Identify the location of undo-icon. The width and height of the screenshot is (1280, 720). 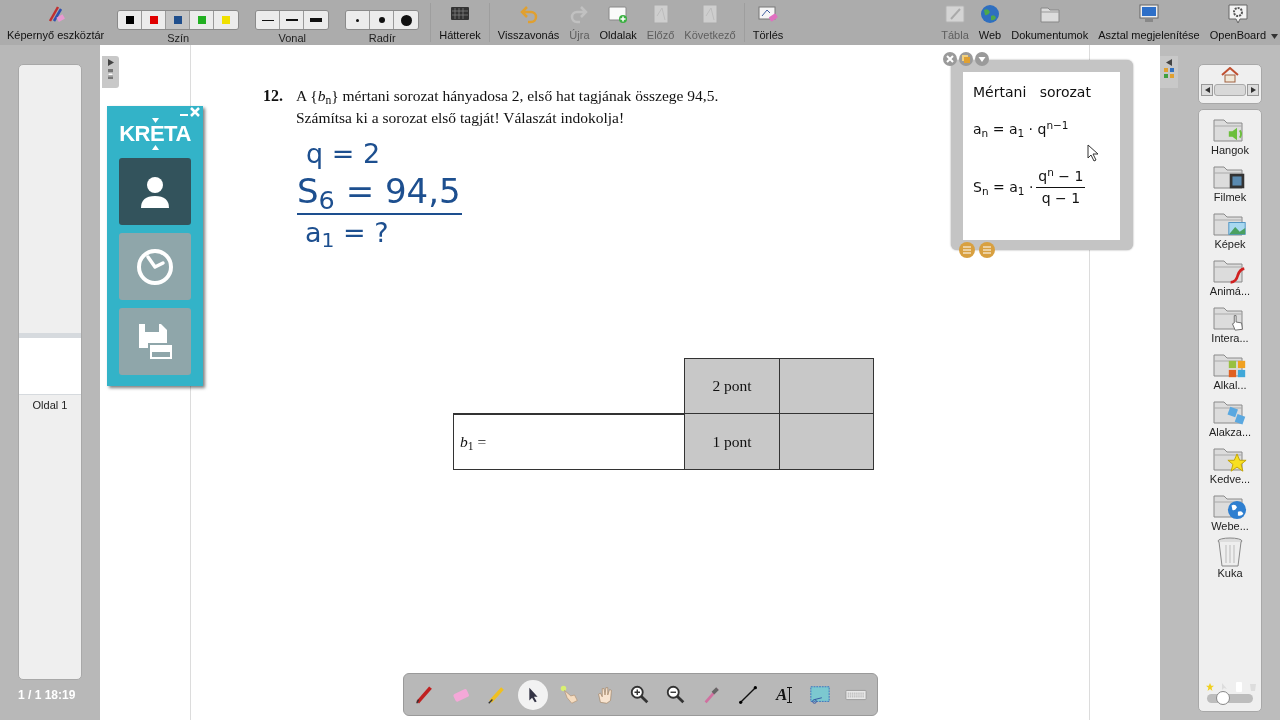
(528, 14).